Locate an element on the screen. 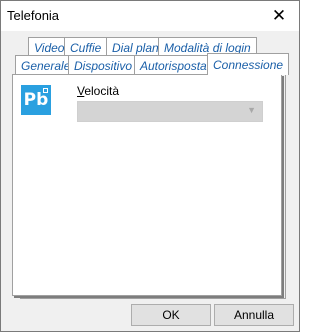  tab-label: Dial plan is located at coordinates (135, 47).